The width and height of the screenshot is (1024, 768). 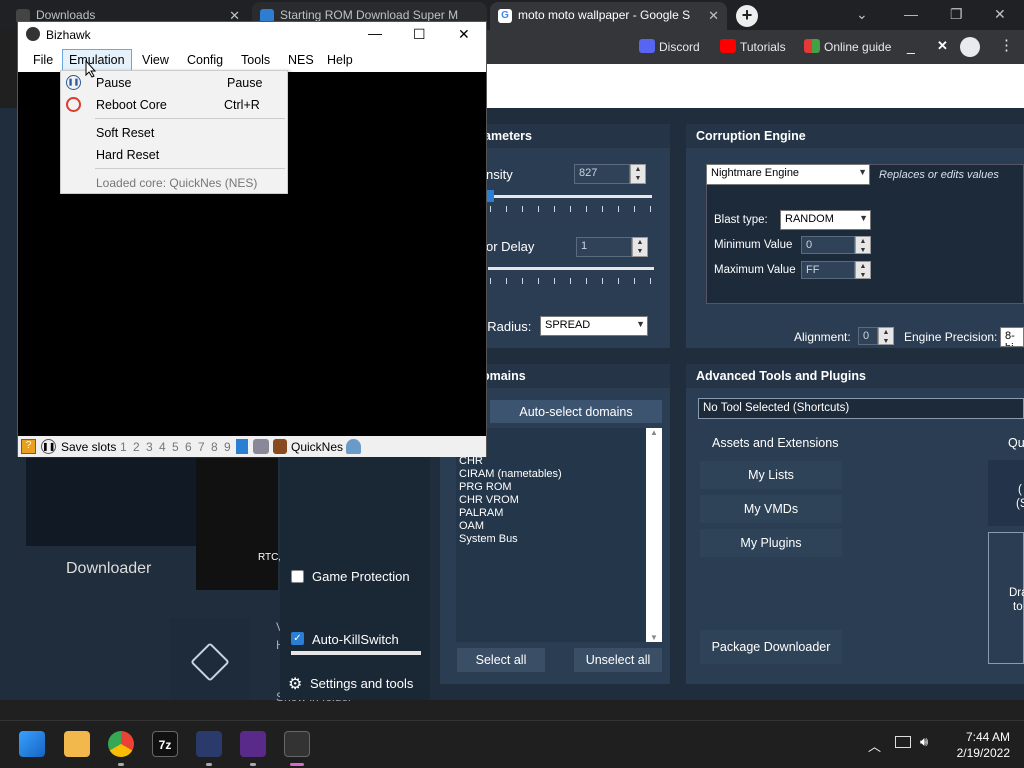 What do you see at coordinates (205, 60) in the screenshot?
I see `menu-config: Config` at bounding box center [205, 60].